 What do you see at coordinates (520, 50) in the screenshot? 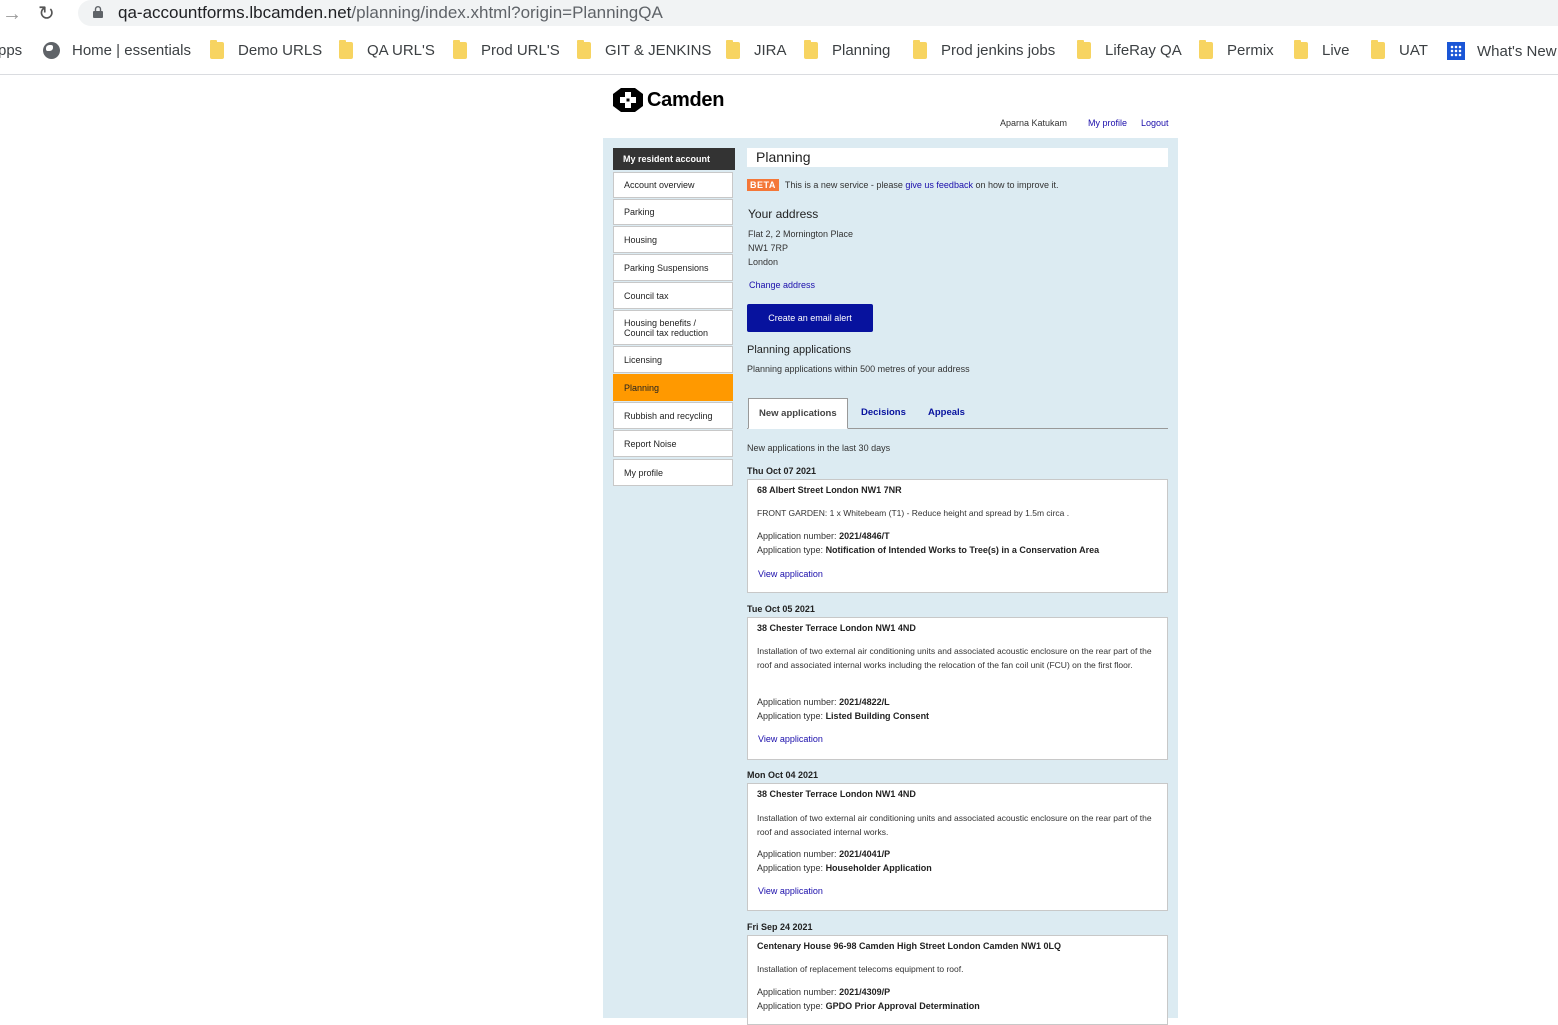
I see `bookmark-label: Prod URL'S` at bounding box center [520, 50].